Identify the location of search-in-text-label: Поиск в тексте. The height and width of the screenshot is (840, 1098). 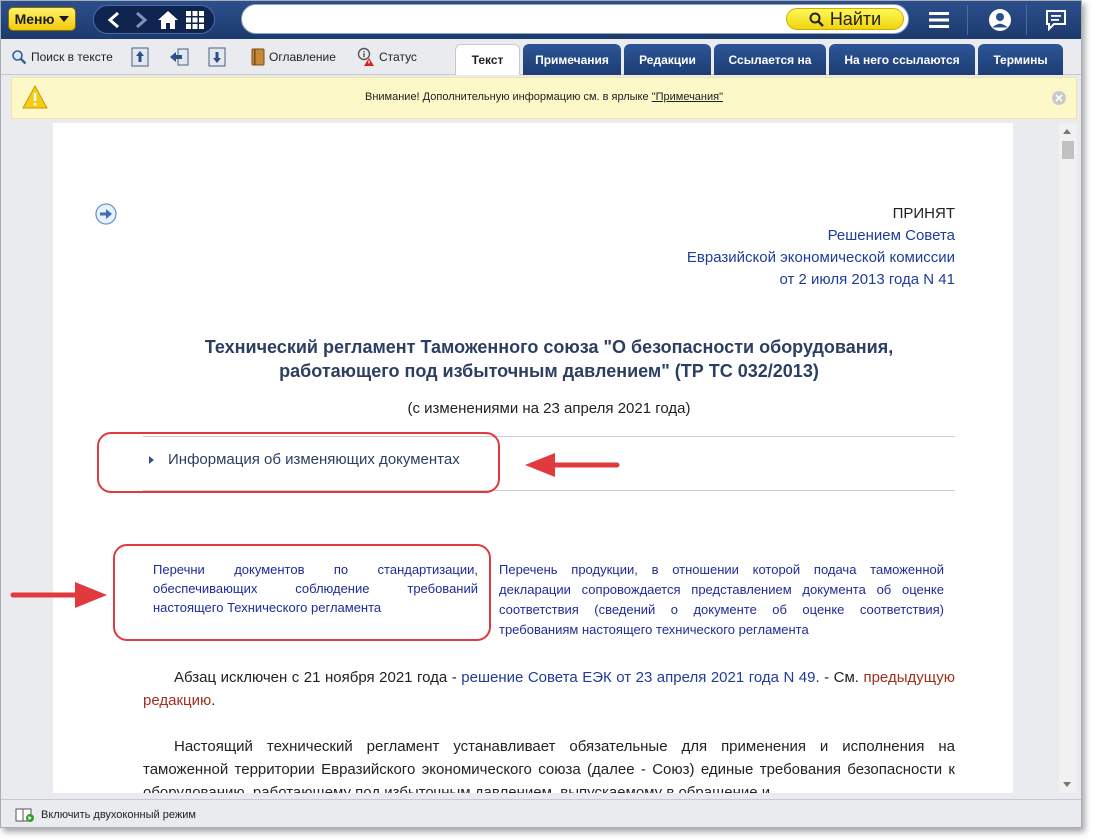
(72, 57).